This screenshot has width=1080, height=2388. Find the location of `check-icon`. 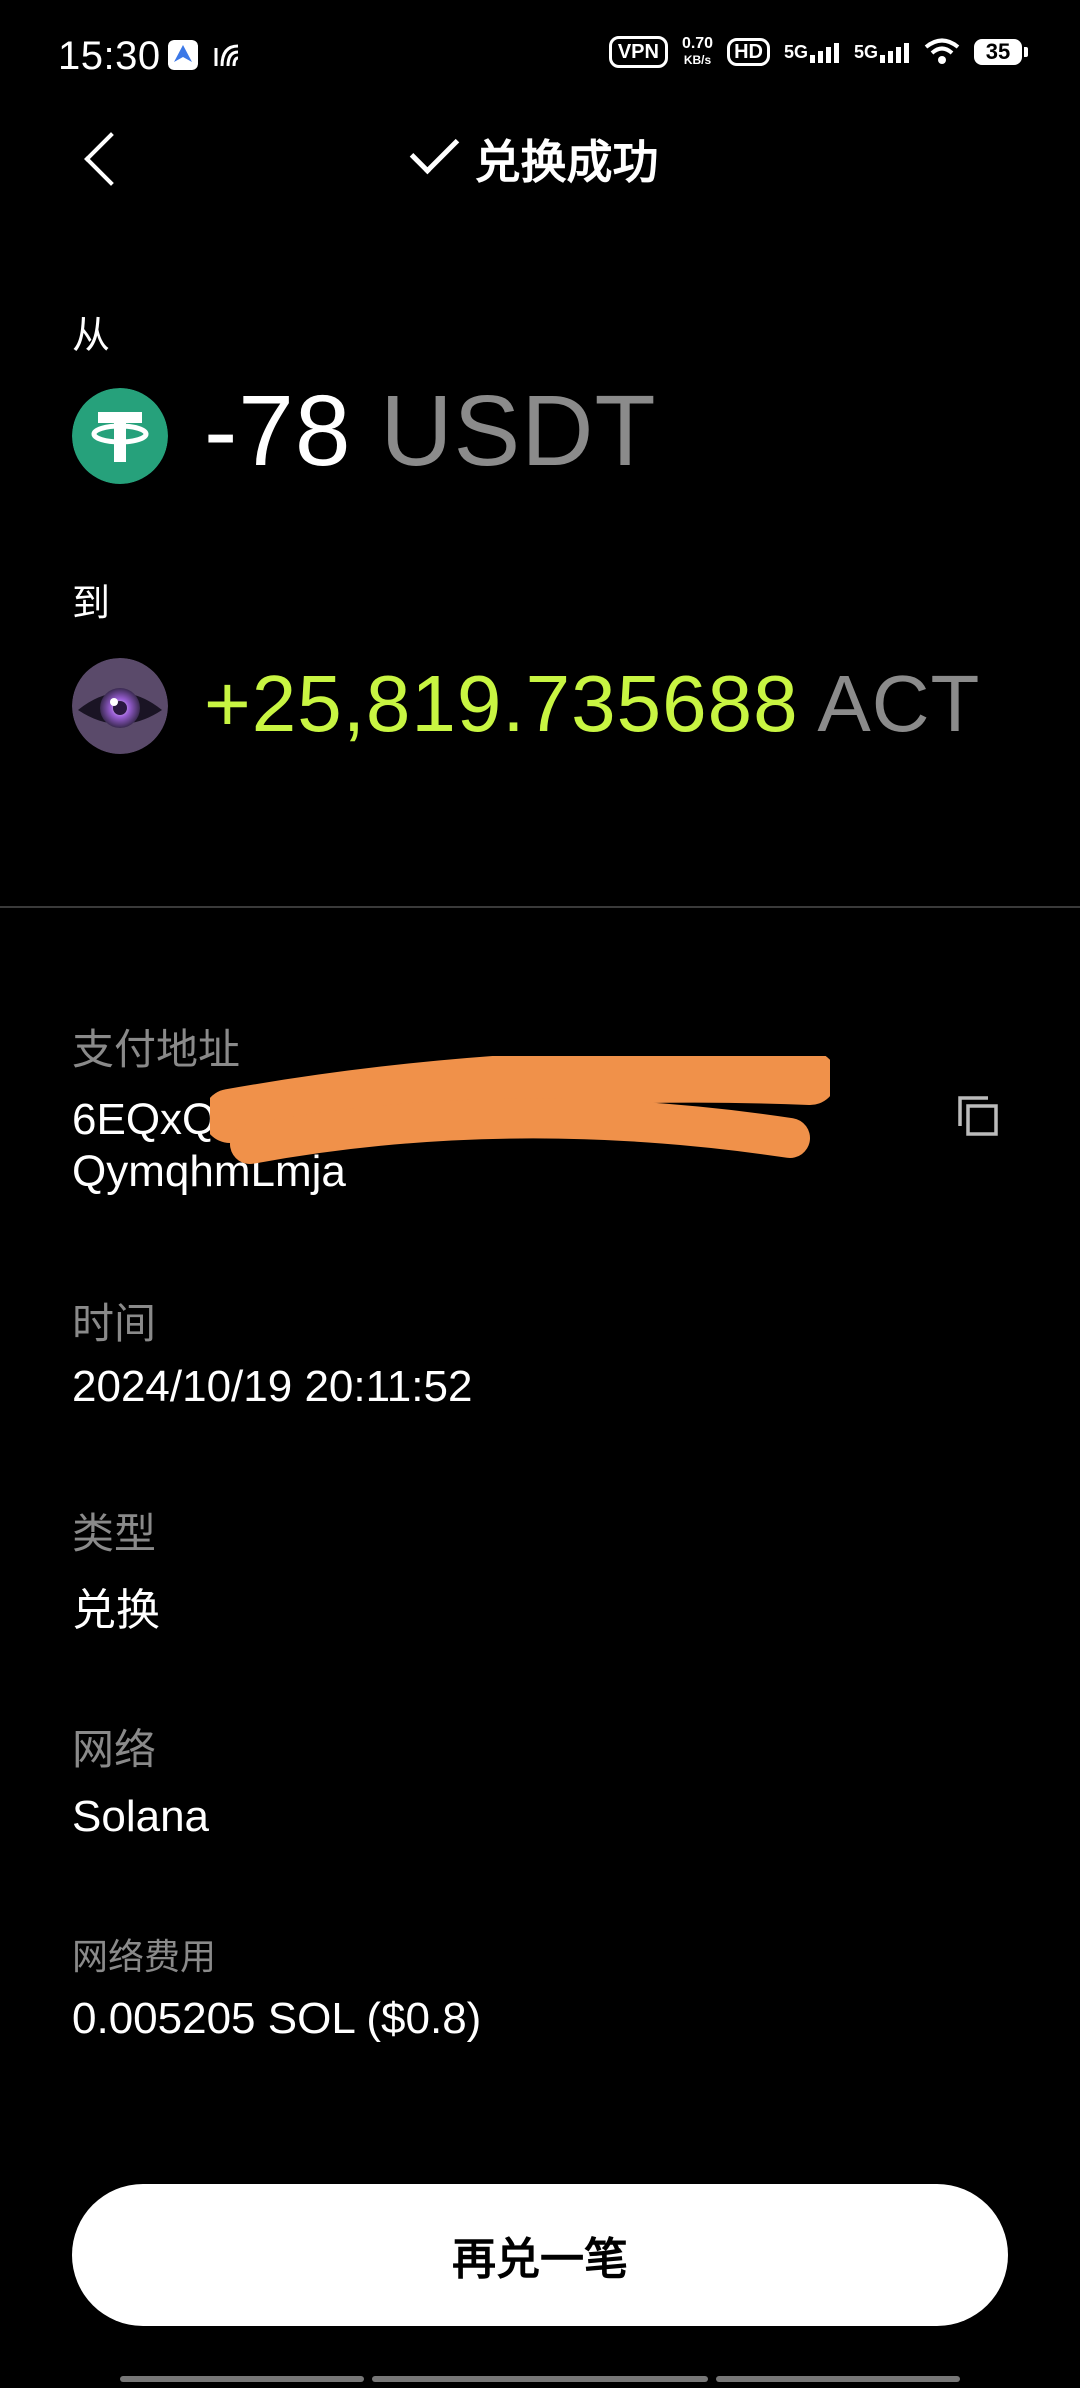

check-icon is located at coordinates (434, 149).